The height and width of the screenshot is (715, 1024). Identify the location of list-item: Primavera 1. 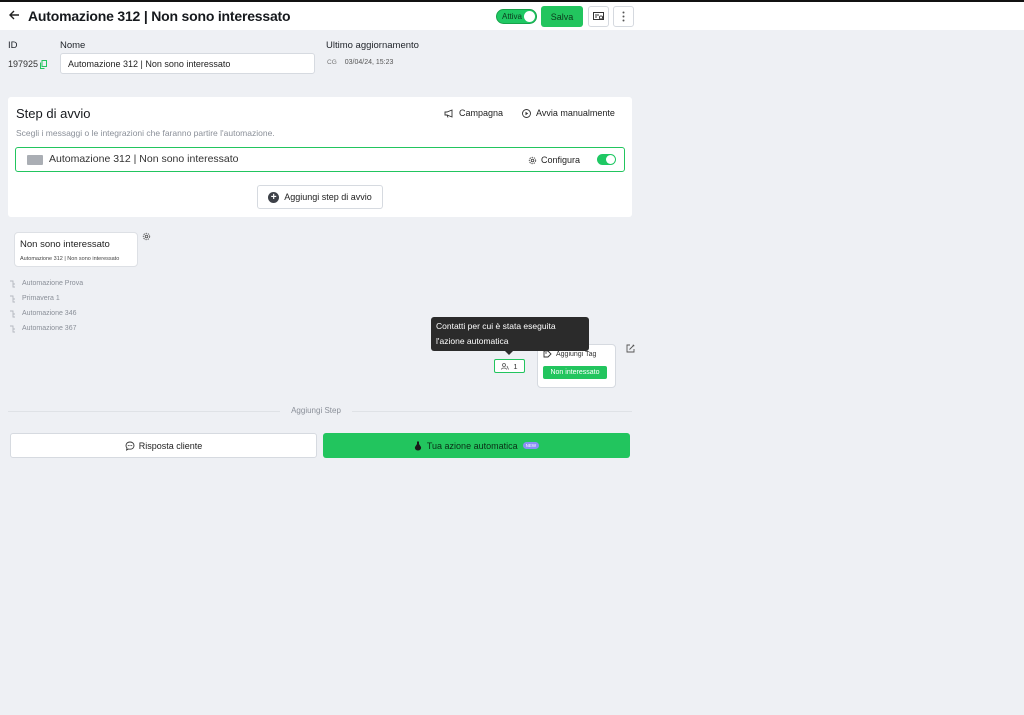
(46, 298).